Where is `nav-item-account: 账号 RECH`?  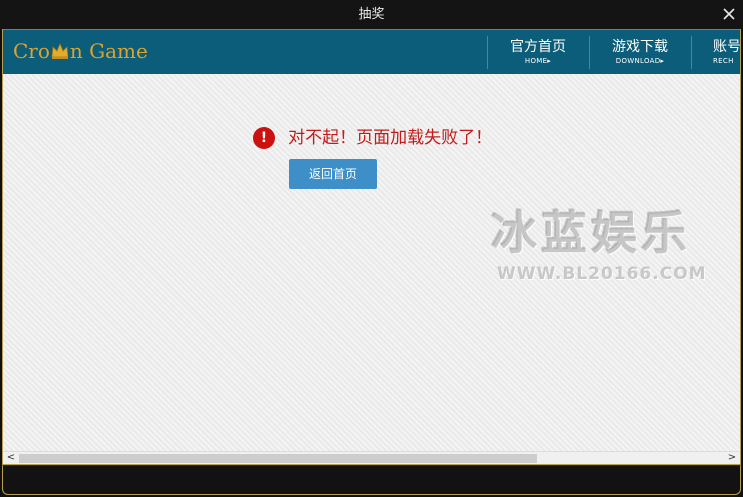 nav-item-account: 账号 RECH is located at coordinates (716, 52).